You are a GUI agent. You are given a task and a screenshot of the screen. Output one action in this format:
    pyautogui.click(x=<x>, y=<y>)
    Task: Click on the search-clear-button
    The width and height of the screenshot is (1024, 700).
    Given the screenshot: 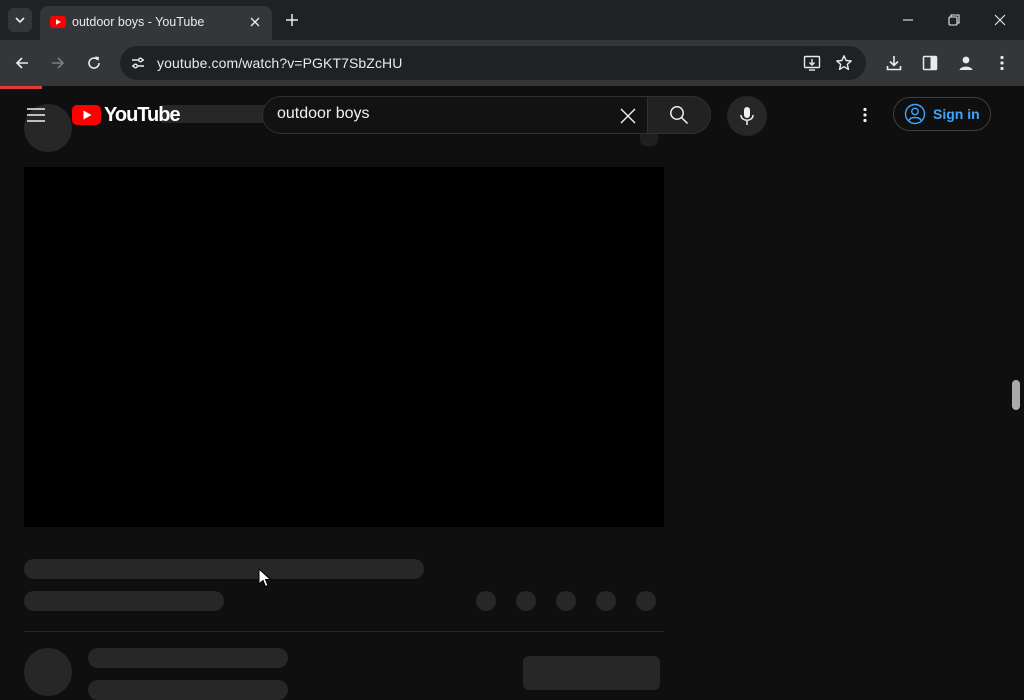 What is the action you would take?
    pyautogui.click(x=628, y=116)
    